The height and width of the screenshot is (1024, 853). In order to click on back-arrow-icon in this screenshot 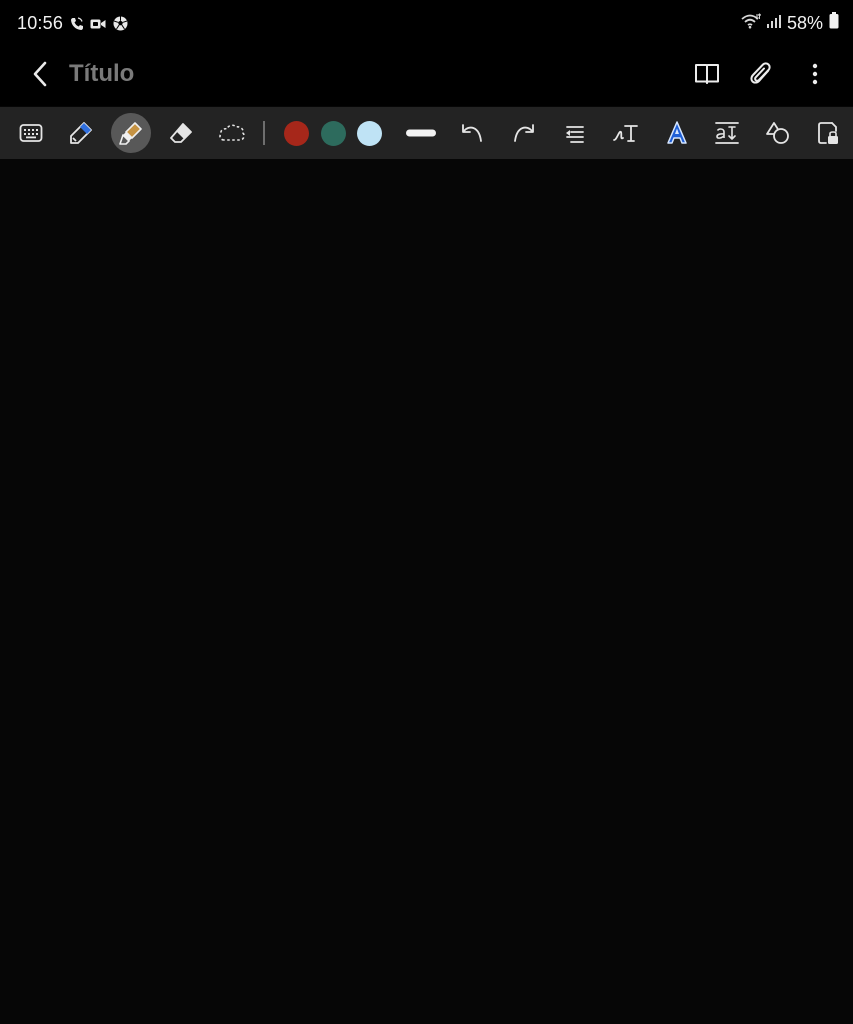, I will do `click(40, 74)`.